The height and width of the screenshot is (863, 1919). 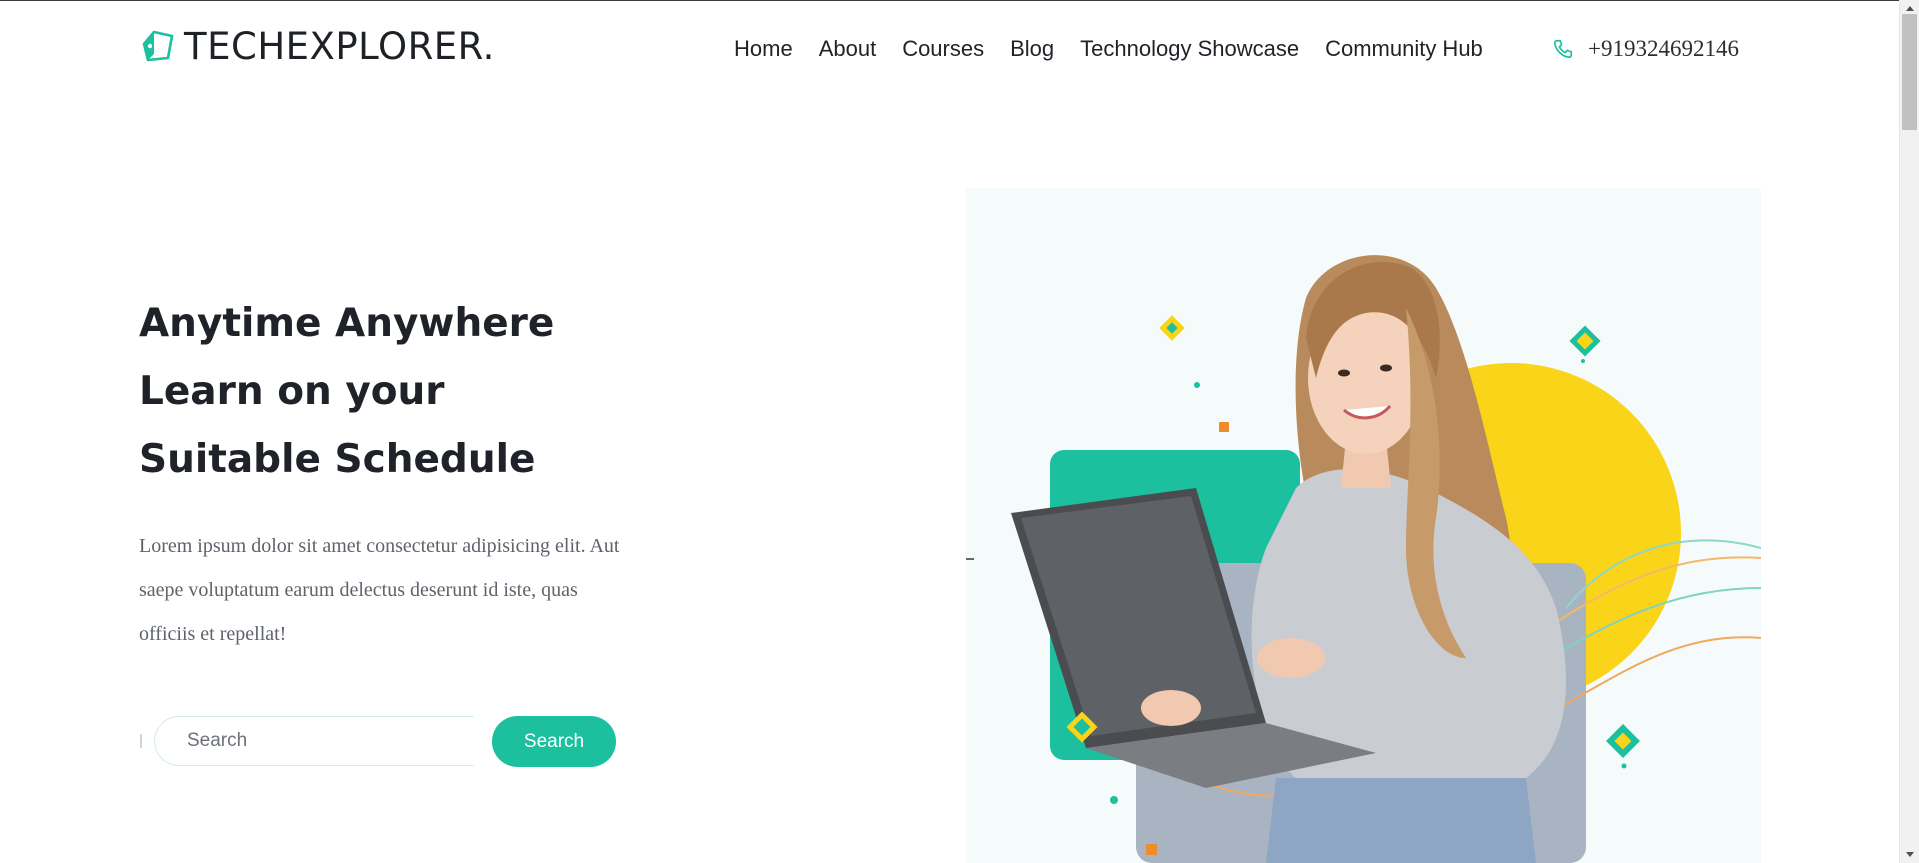 I want to click on contact-phone: +919324692146, so click(x=1645, y=49).